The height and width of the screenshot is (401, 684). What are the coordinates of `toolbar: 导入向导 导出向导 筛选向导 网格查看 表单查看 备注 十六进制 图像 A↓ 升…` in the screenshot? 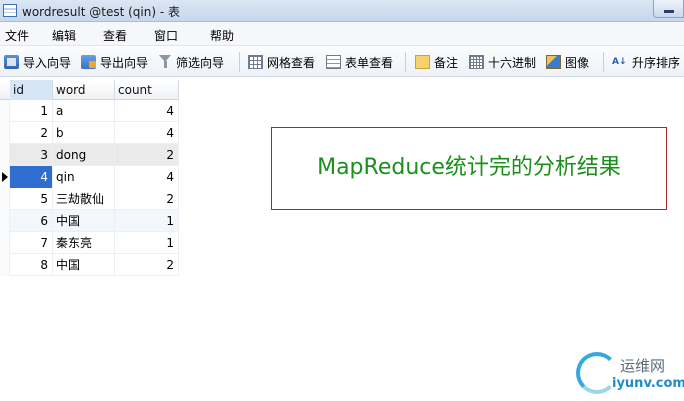 It's located at (342, 62).